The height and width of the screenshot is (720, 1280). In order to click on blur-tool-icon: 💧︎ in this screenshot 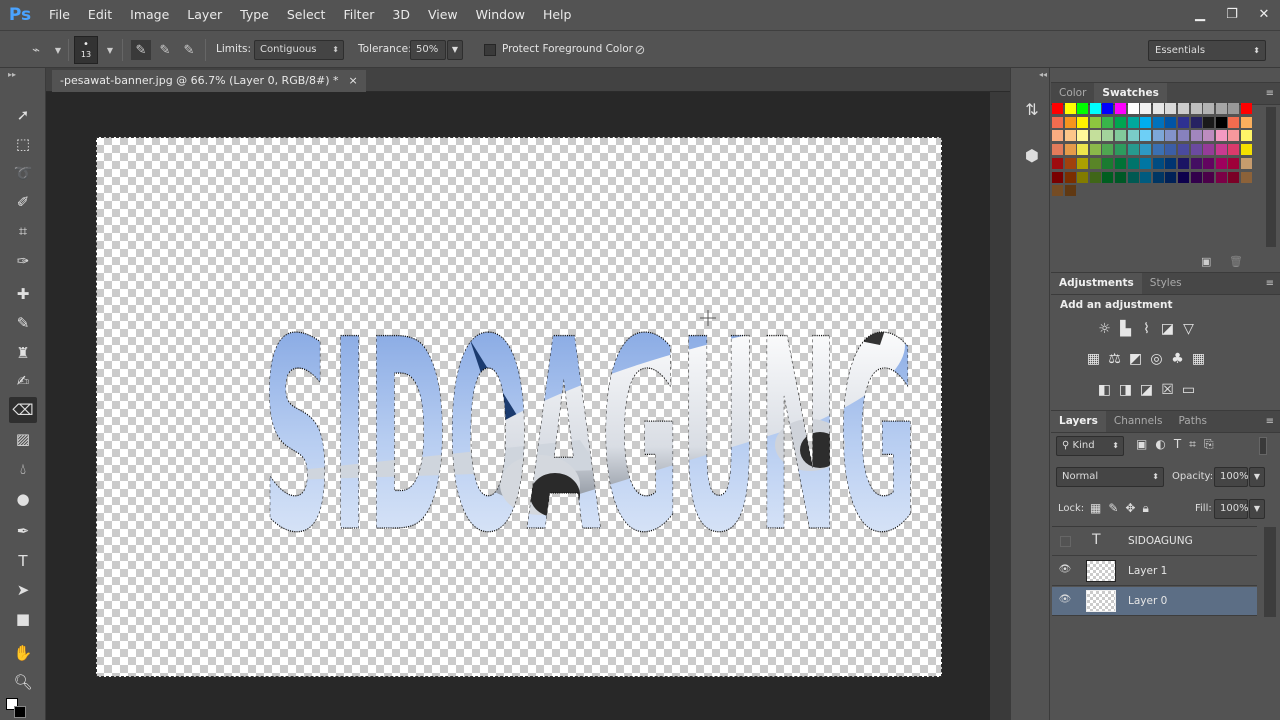, I will do `click(23, 469)`.